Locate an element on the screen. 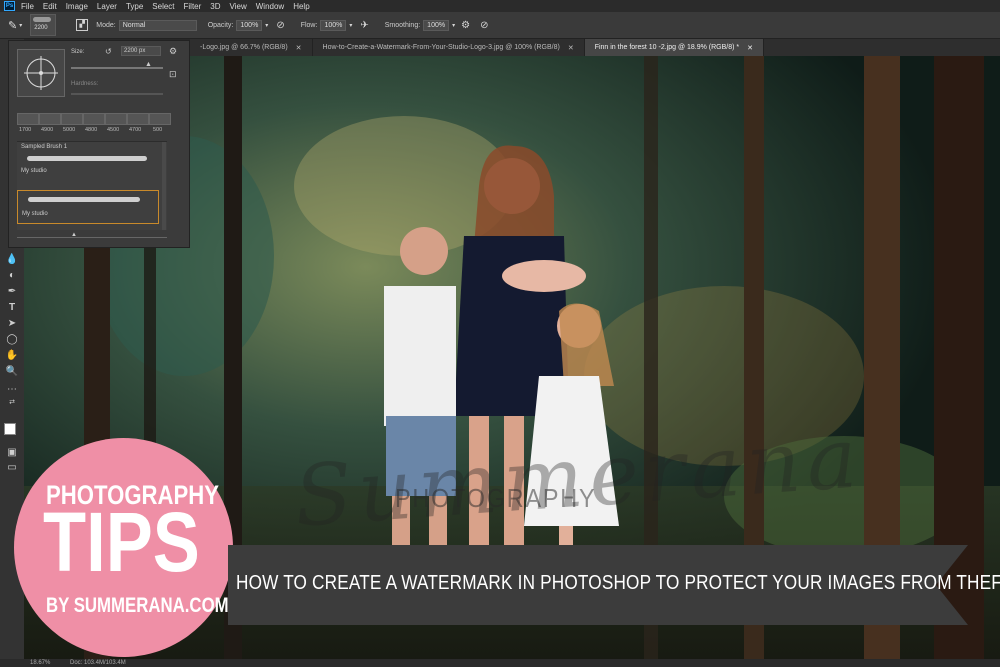  brush-angle-preview is located at coordinates (41, 73).